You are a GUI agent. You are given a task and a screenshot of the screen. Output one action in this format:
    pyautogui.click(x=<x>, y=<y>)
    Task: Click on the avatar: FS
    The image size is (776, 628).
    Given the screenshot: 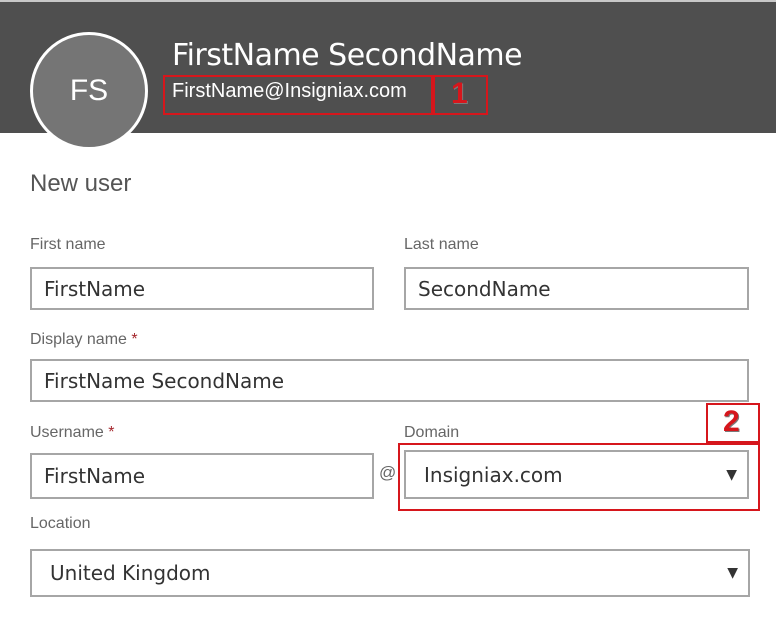 What is the action you would take?
    pyautogui.click(x=89, y=91)
    